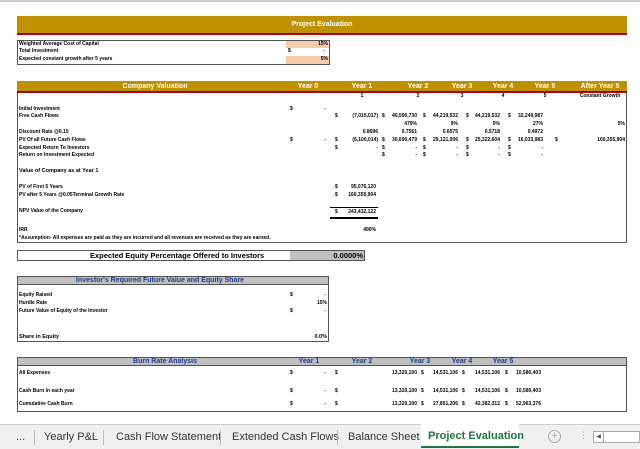 This screenshot has height=449, width=640. I want to click on growth-label: Expected constant growth after 5 years, so click(66, 59).